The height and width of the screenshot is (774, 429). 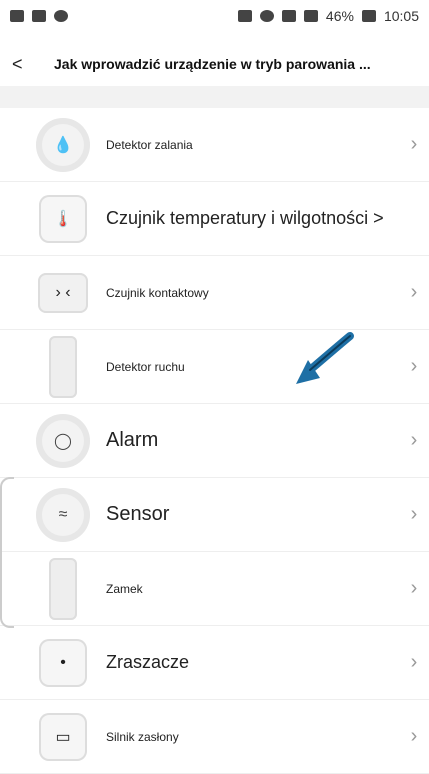 What do you see at coordinates (401, 16) in the screenshot?
I see `time-text: 10:05` at bounding box center [401, 16].